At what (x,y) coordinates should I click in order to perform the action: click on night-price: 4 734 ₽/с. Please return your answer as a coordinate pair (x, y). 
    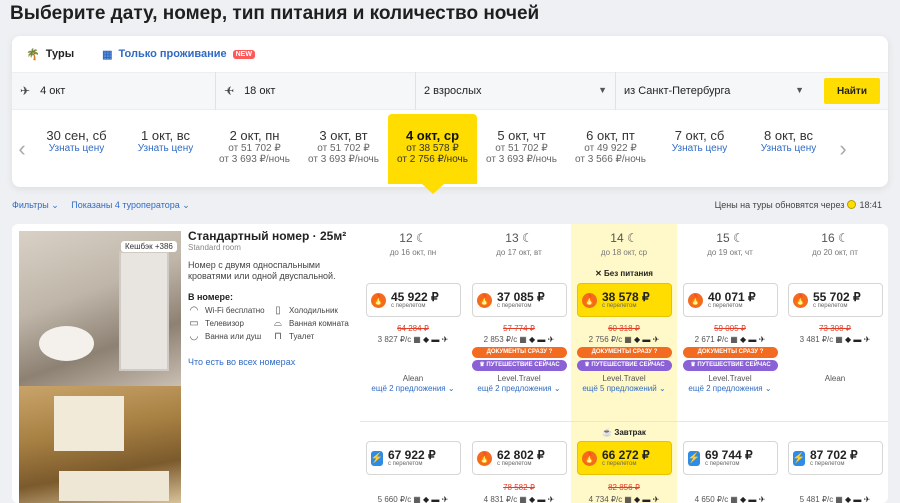
    Looking at the image, I should click on (605, 499).